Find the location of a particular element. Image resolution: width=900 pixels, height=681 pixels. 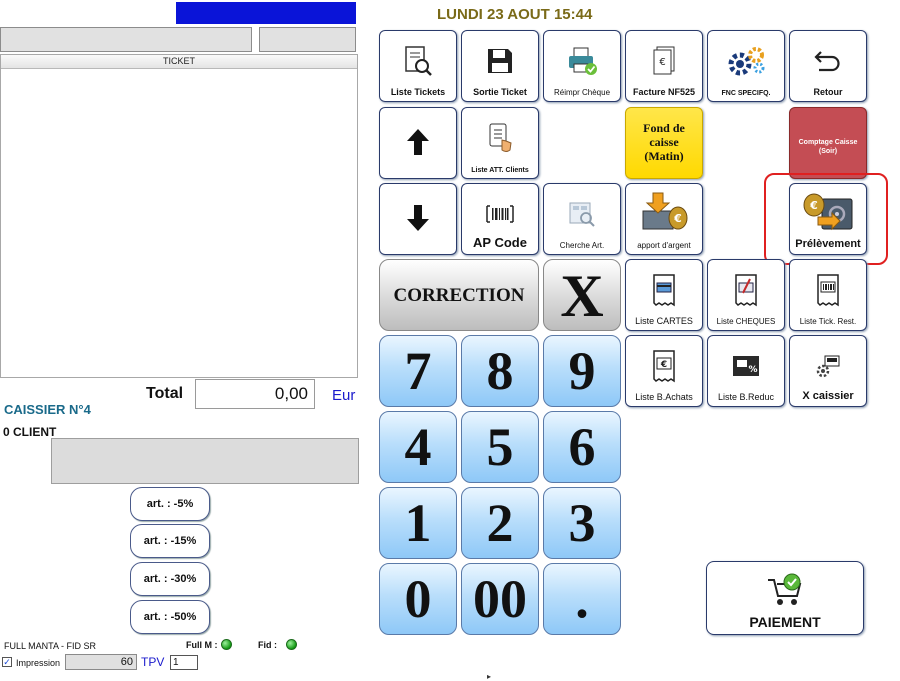

tpv-field: 1 is located at coordinates (184, 662).